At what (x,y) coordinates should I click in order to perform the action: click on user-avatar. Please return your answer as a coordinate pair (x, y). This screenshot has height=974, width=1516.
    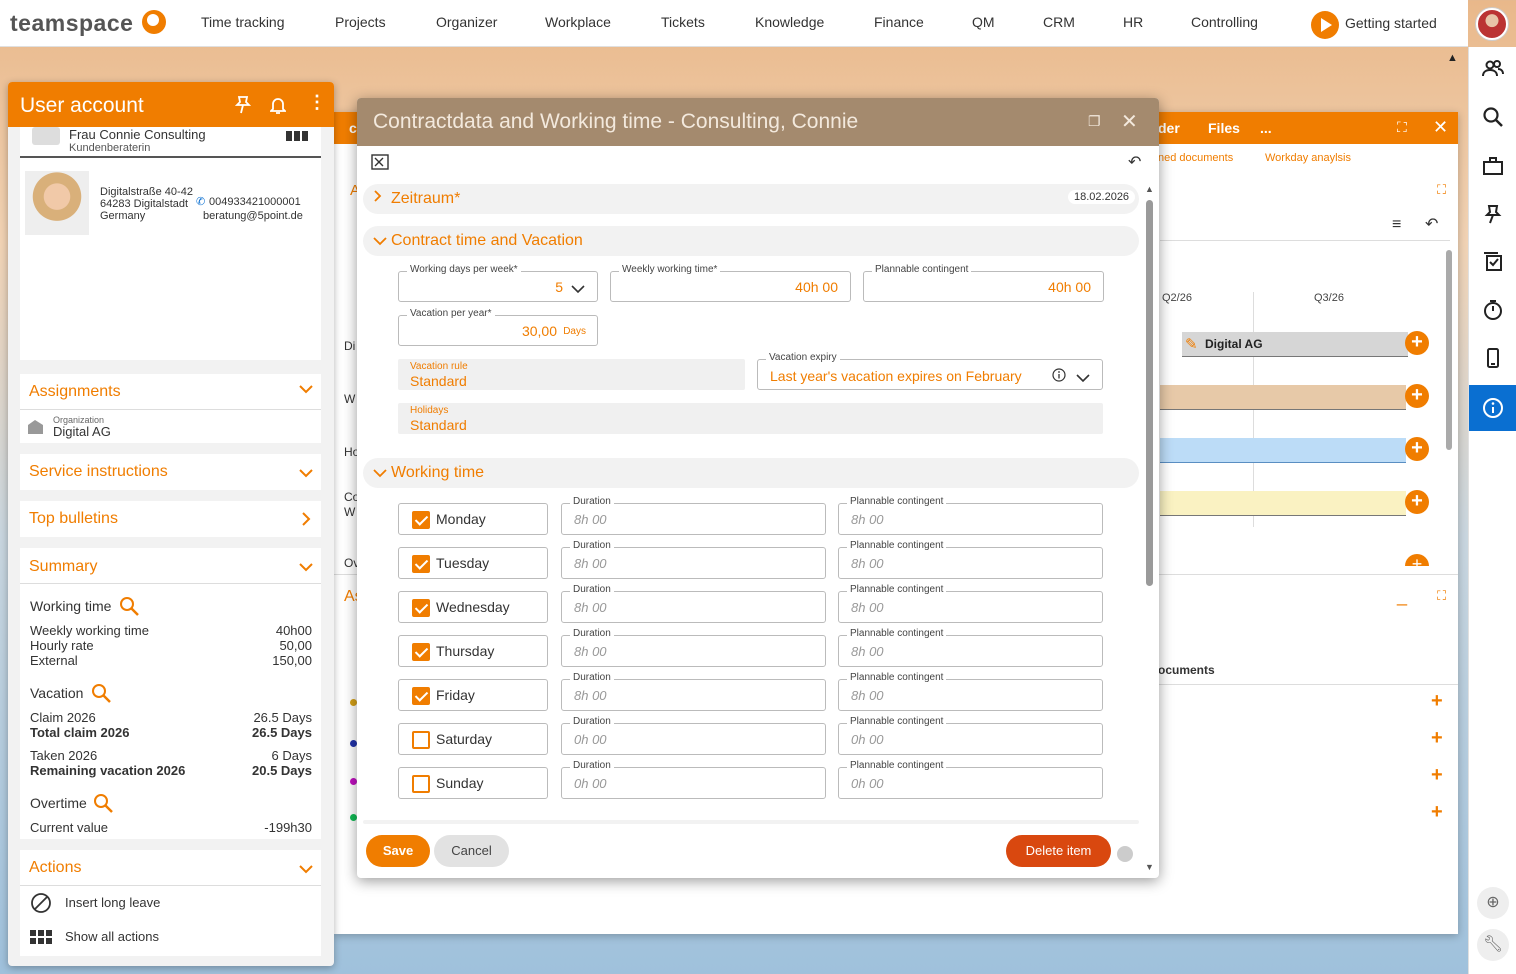
    Looking at the image, I should click on (1492, 24).